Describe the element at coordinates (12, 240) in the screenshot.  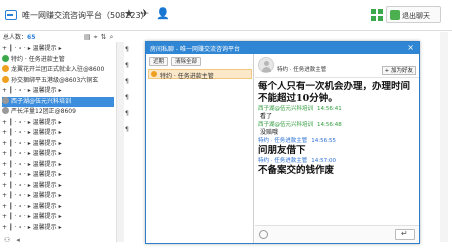
I see `roster-footer: ⚇ ◂` at that location.